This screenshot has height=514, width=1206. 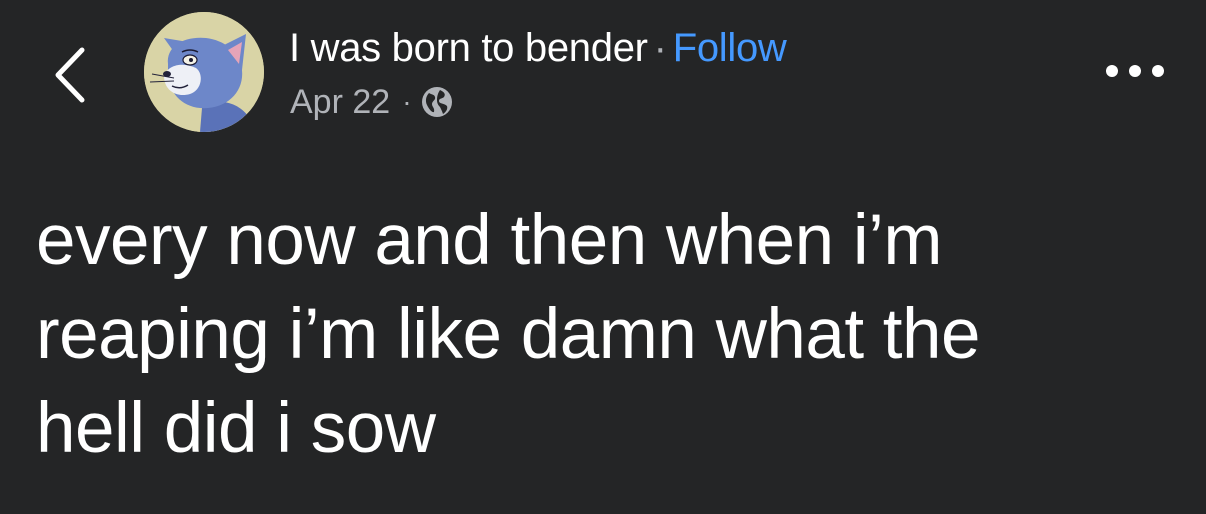 What do you see at coordinates (437, 102) in the screenshot?
I see `globe-icon` at bounding box center [437, 102].